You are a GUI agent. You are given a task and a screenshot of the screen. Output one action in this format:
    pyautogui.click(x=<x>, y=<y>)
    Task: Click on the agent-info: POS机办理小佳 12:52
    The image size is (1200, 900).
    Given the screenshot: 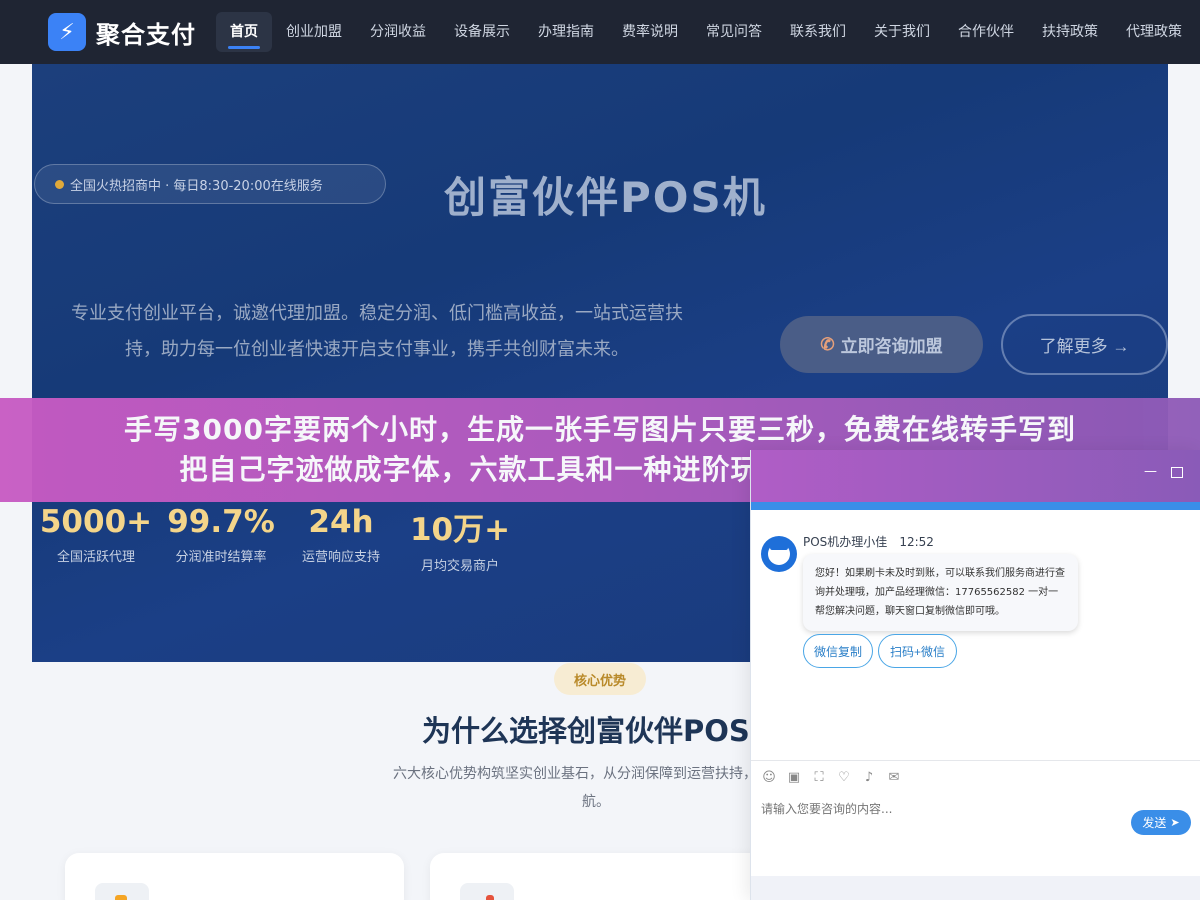 What is the action you would take?
    pyautogui.click(x=868, y=541)
    